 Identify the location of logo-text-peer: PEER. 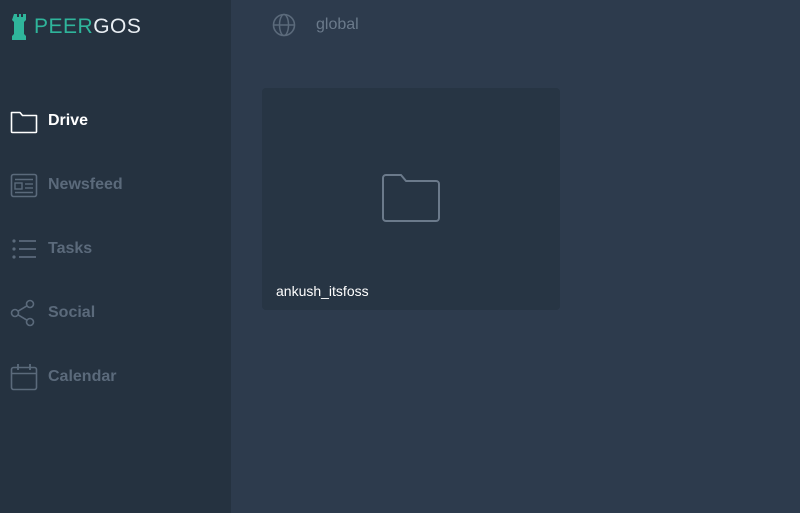
(64, 26).